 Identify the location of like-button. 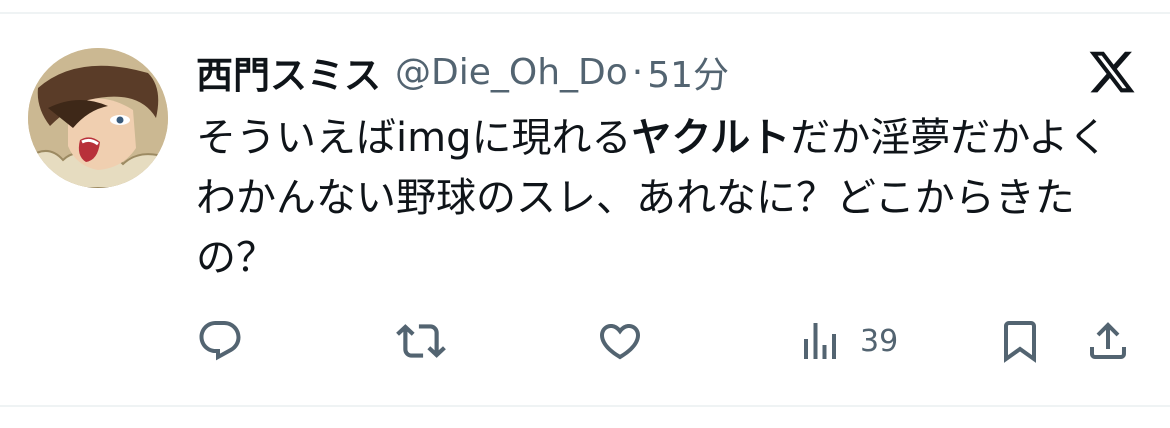
(620, 341).